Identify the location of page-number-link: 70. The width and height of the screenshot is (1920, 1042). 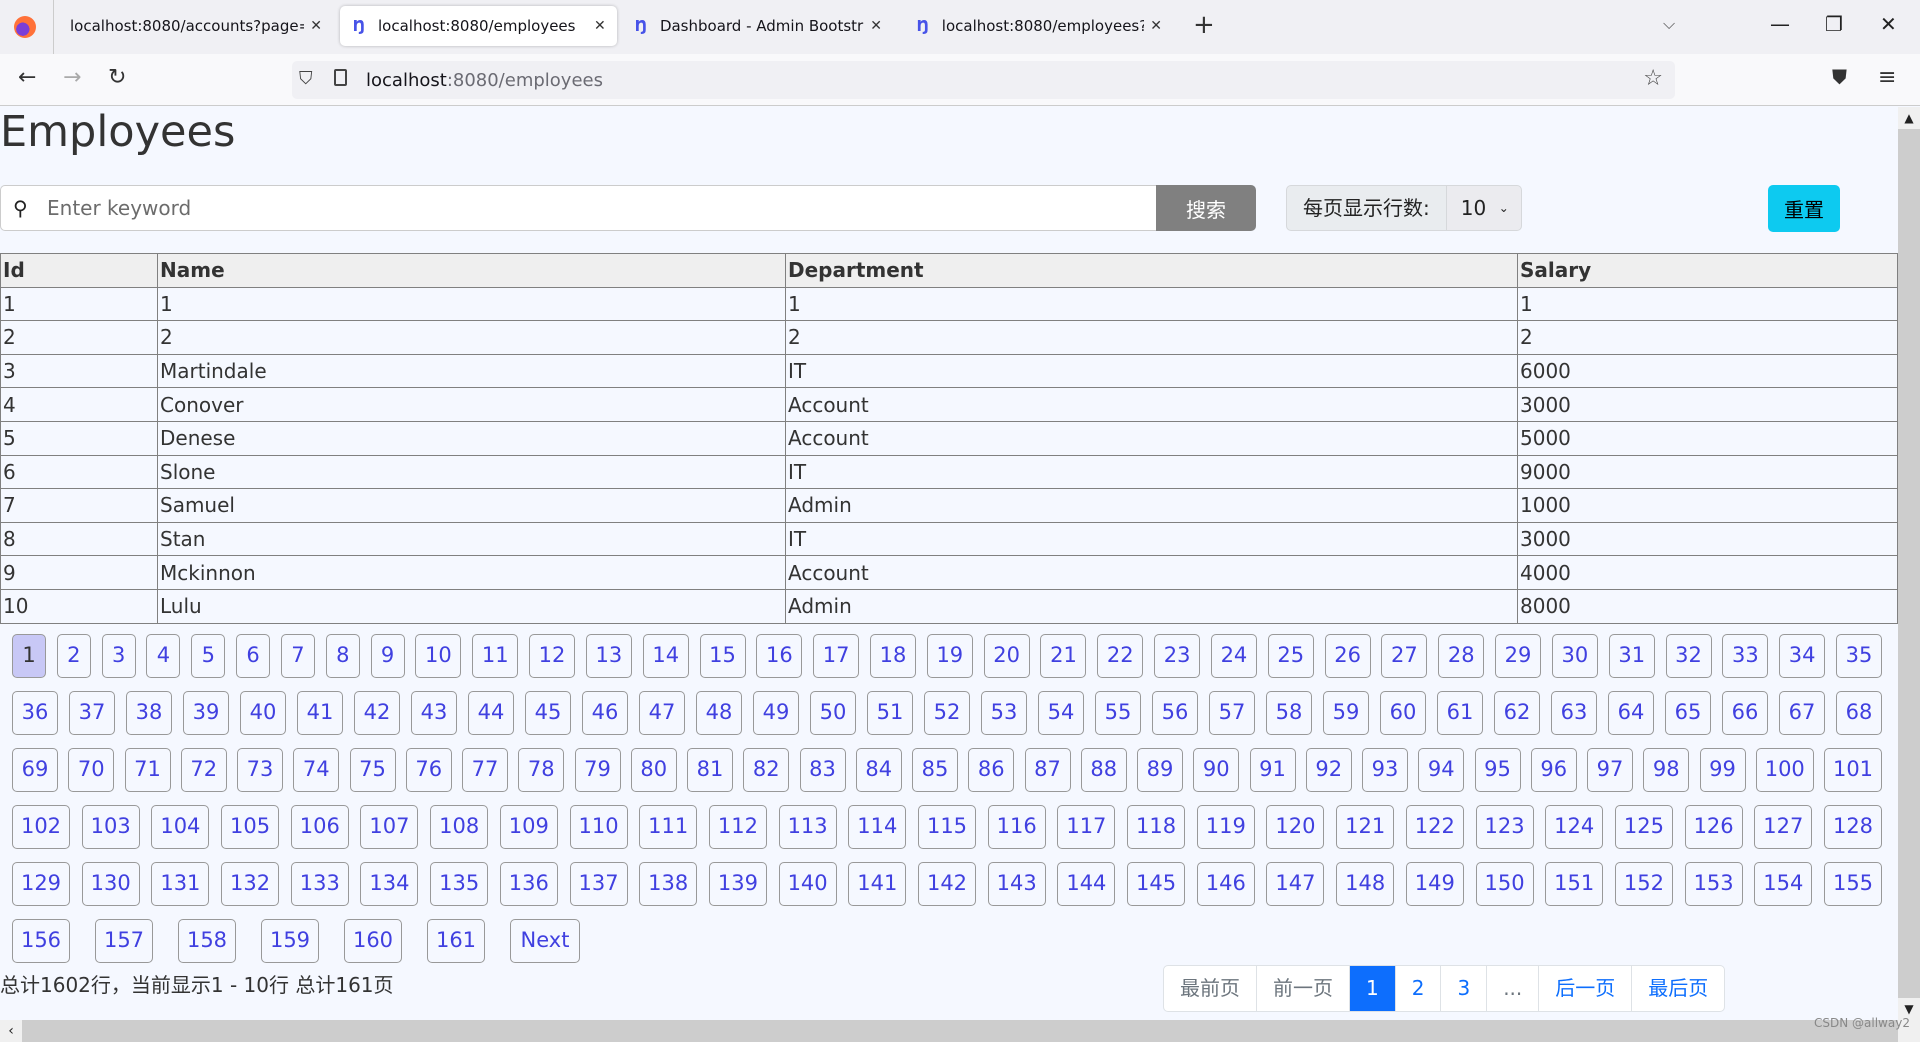
(91, 770).